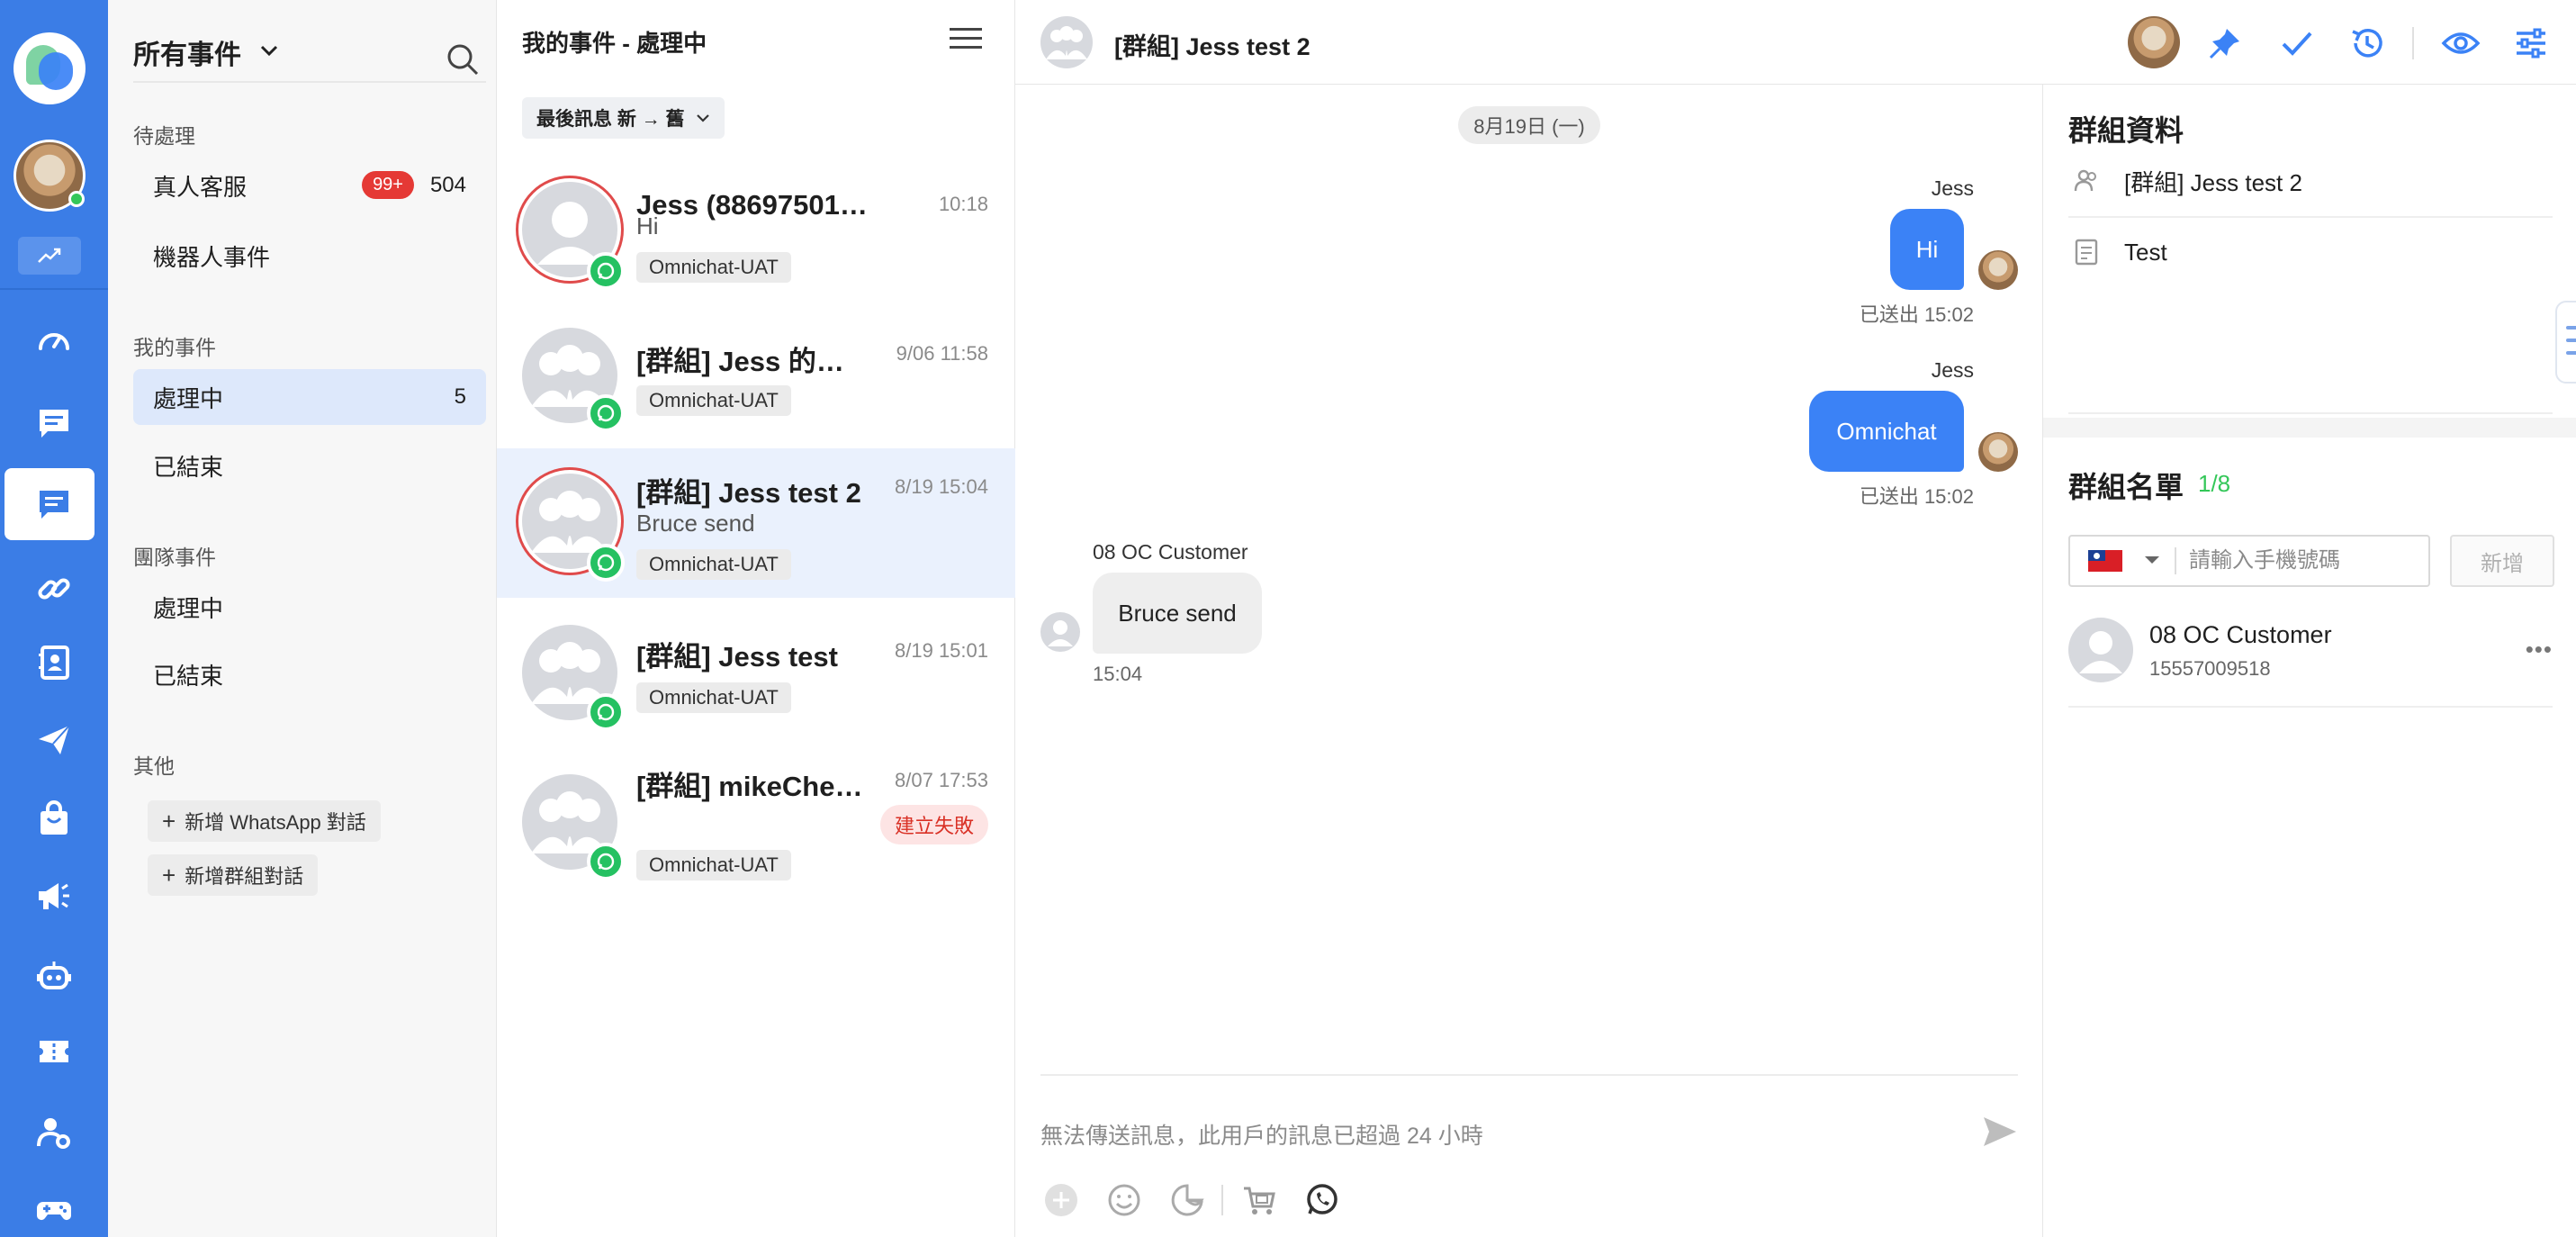 The height and width of the screenshot is (1237, 2576). Describe the element at coordinates (54, 663) in the screenshot. I see `contacts-book-icon` at that location.